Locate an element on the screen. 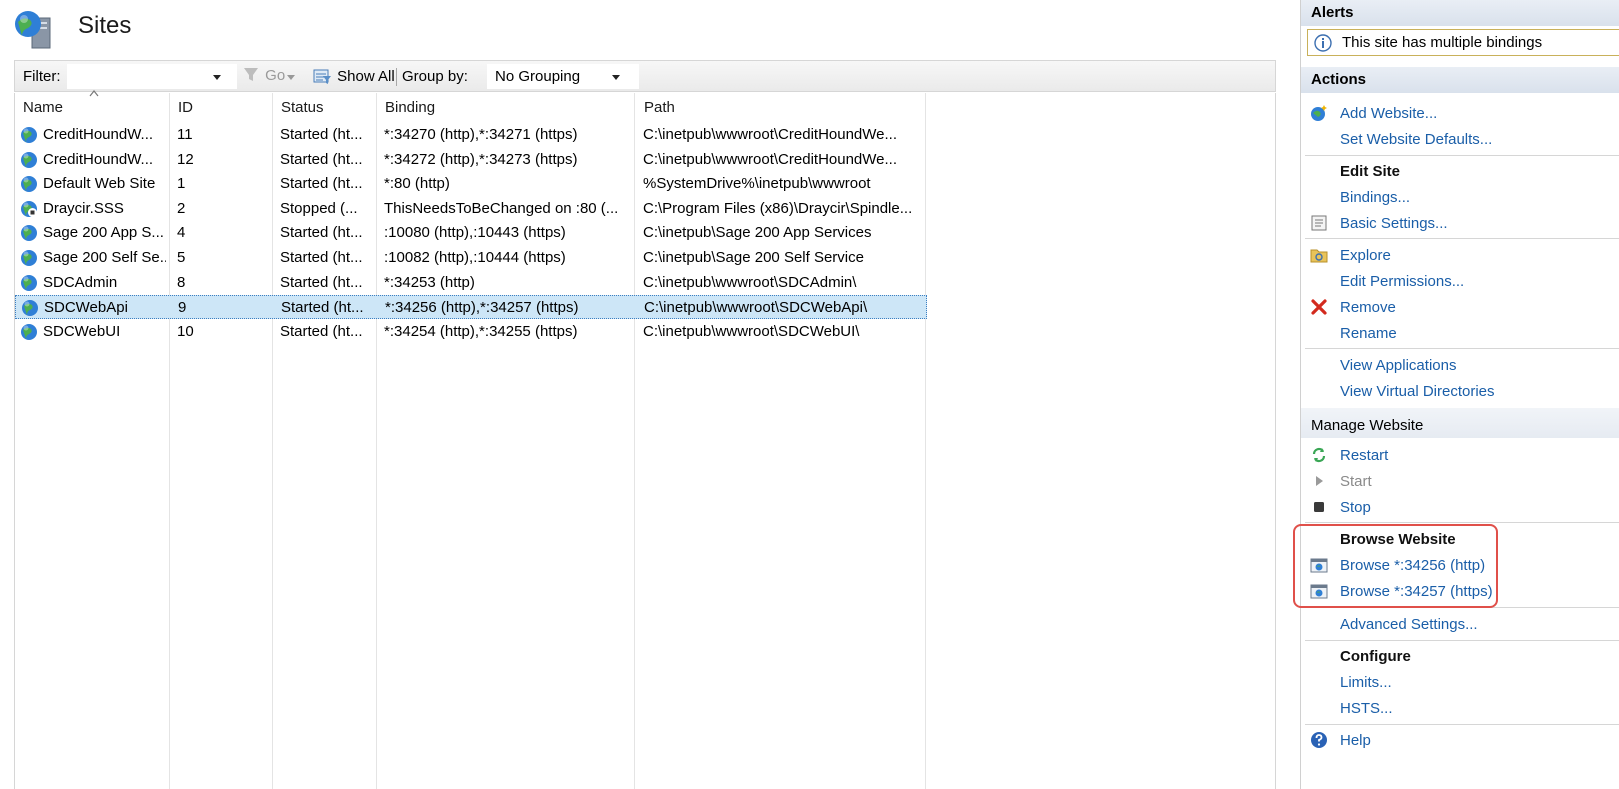 The height and width of the screenshot is (789, 1619). cell-id: 5 is located at coordinates (181, 257).